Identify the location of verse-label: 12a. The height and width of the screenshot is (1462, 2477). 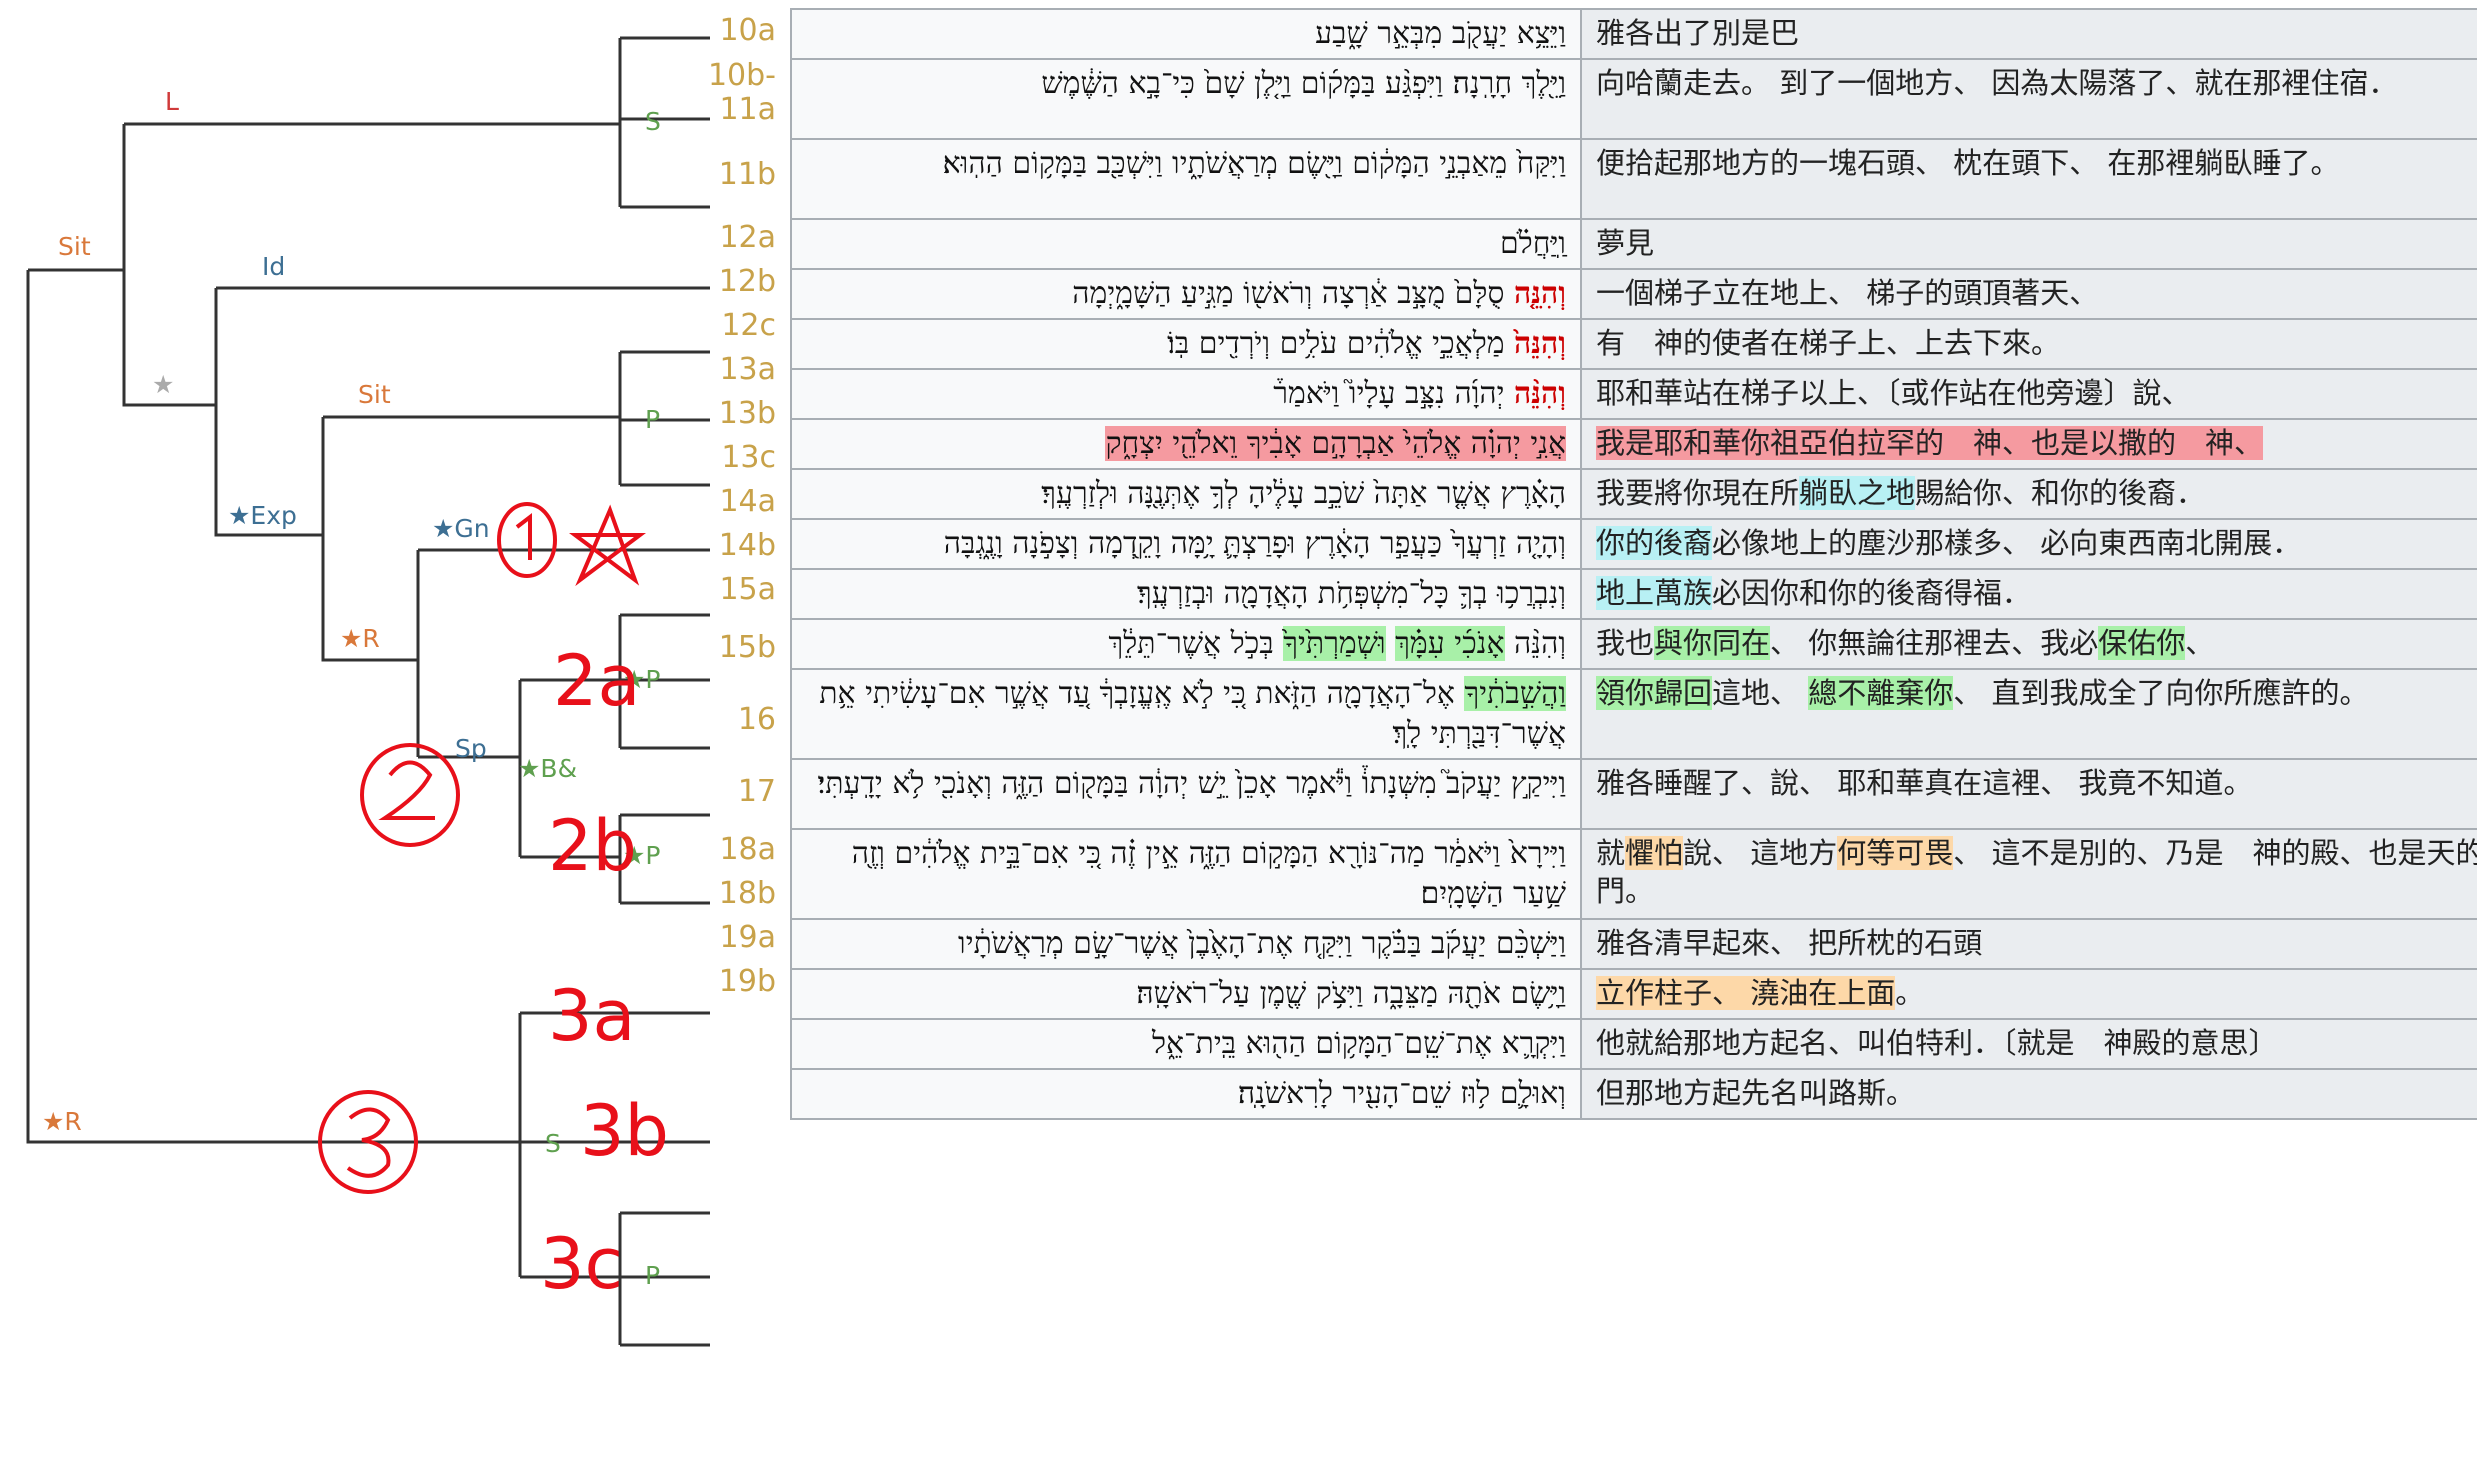
(747, 237).